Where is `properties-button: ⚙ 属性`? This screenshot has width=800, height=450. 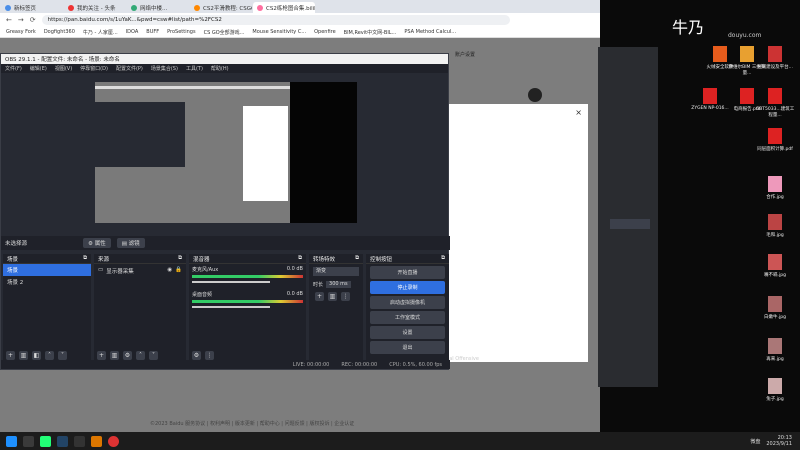
properties-button: ⚙ 属性 is located at coordinates (97, 243).